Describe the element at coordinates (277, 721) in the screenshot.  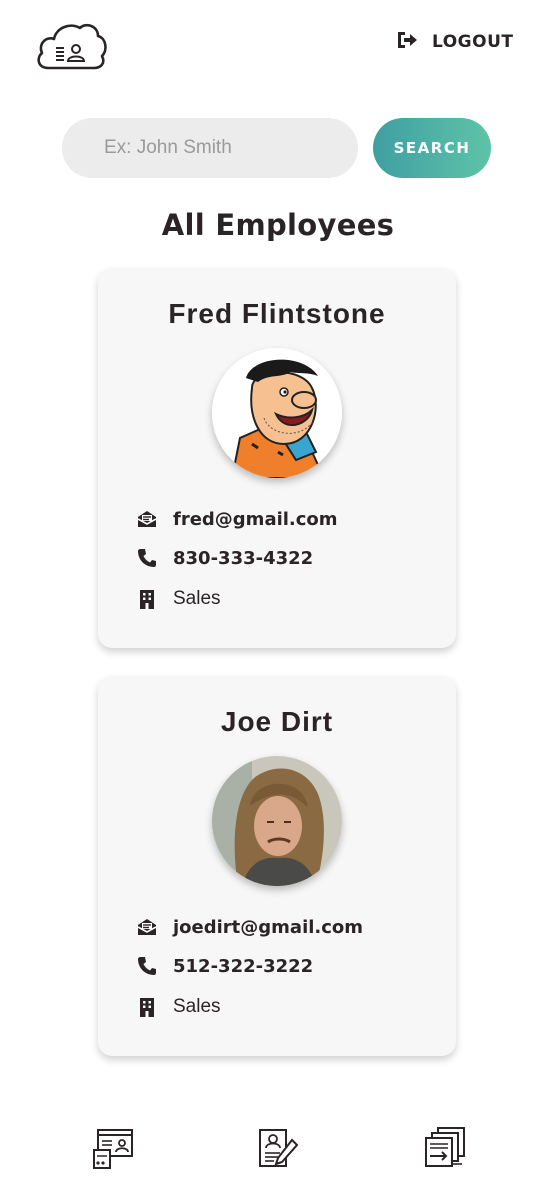
I see `employee-name: Joe Dirt` at that location.